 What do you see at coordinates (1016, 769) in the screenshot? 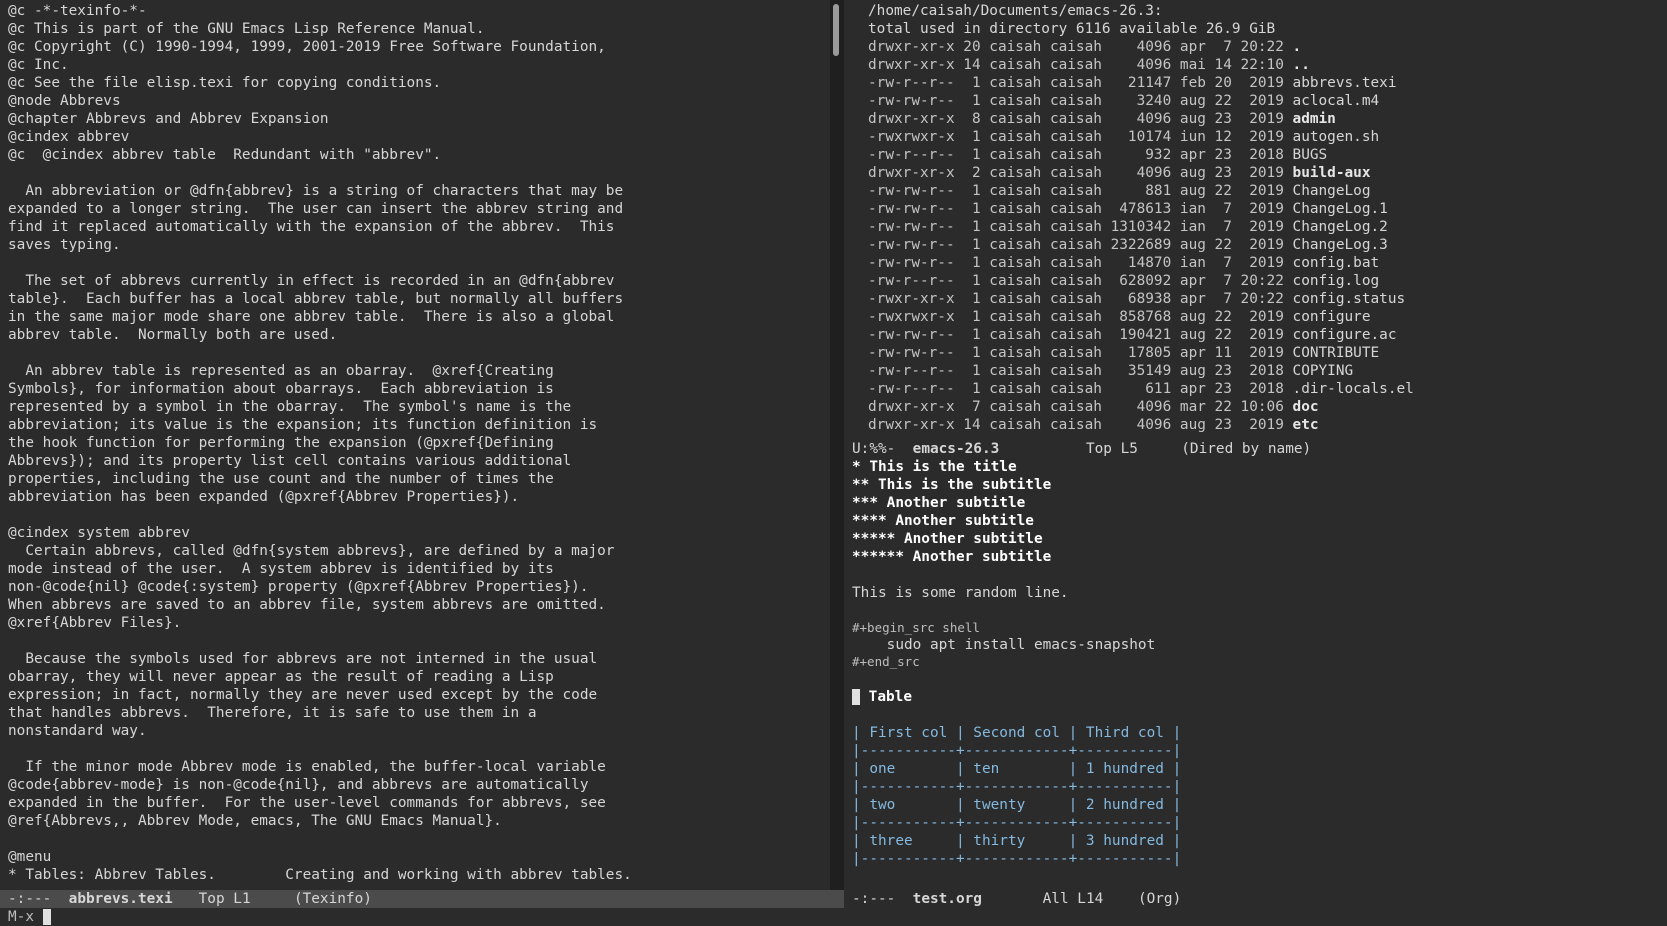
I see `org-table-row: | one | ten | 1 hundred |` at bounding box center [1016, 769].